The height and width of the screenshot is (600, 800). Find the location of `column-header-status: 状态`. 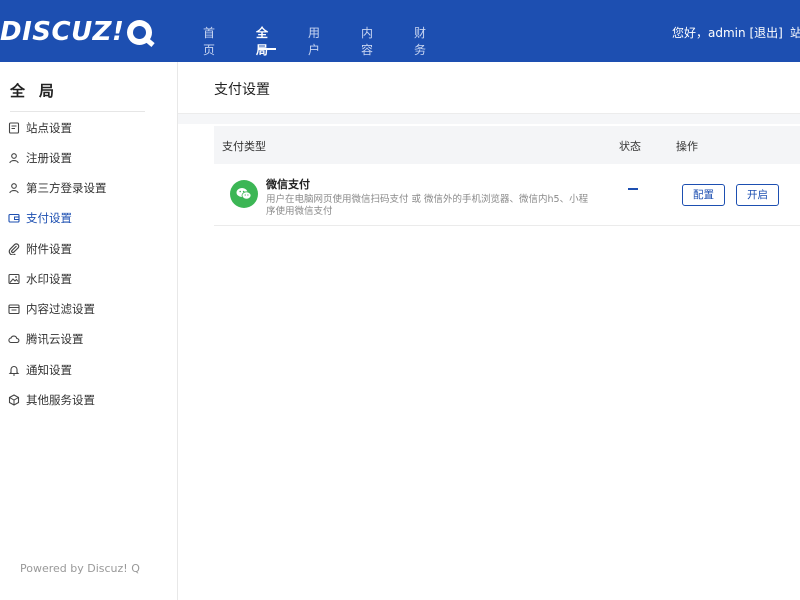

column-header-status: 状态 is located at coordinates (630, 146).